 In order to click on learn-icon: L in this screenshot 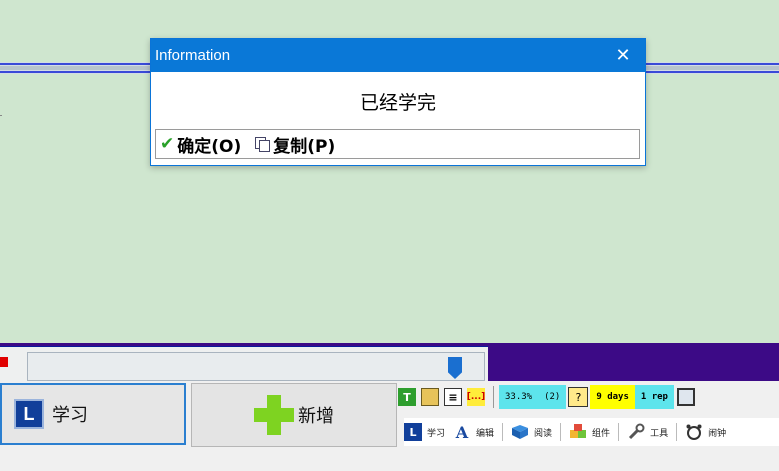, I will do `click(29, 414)`.